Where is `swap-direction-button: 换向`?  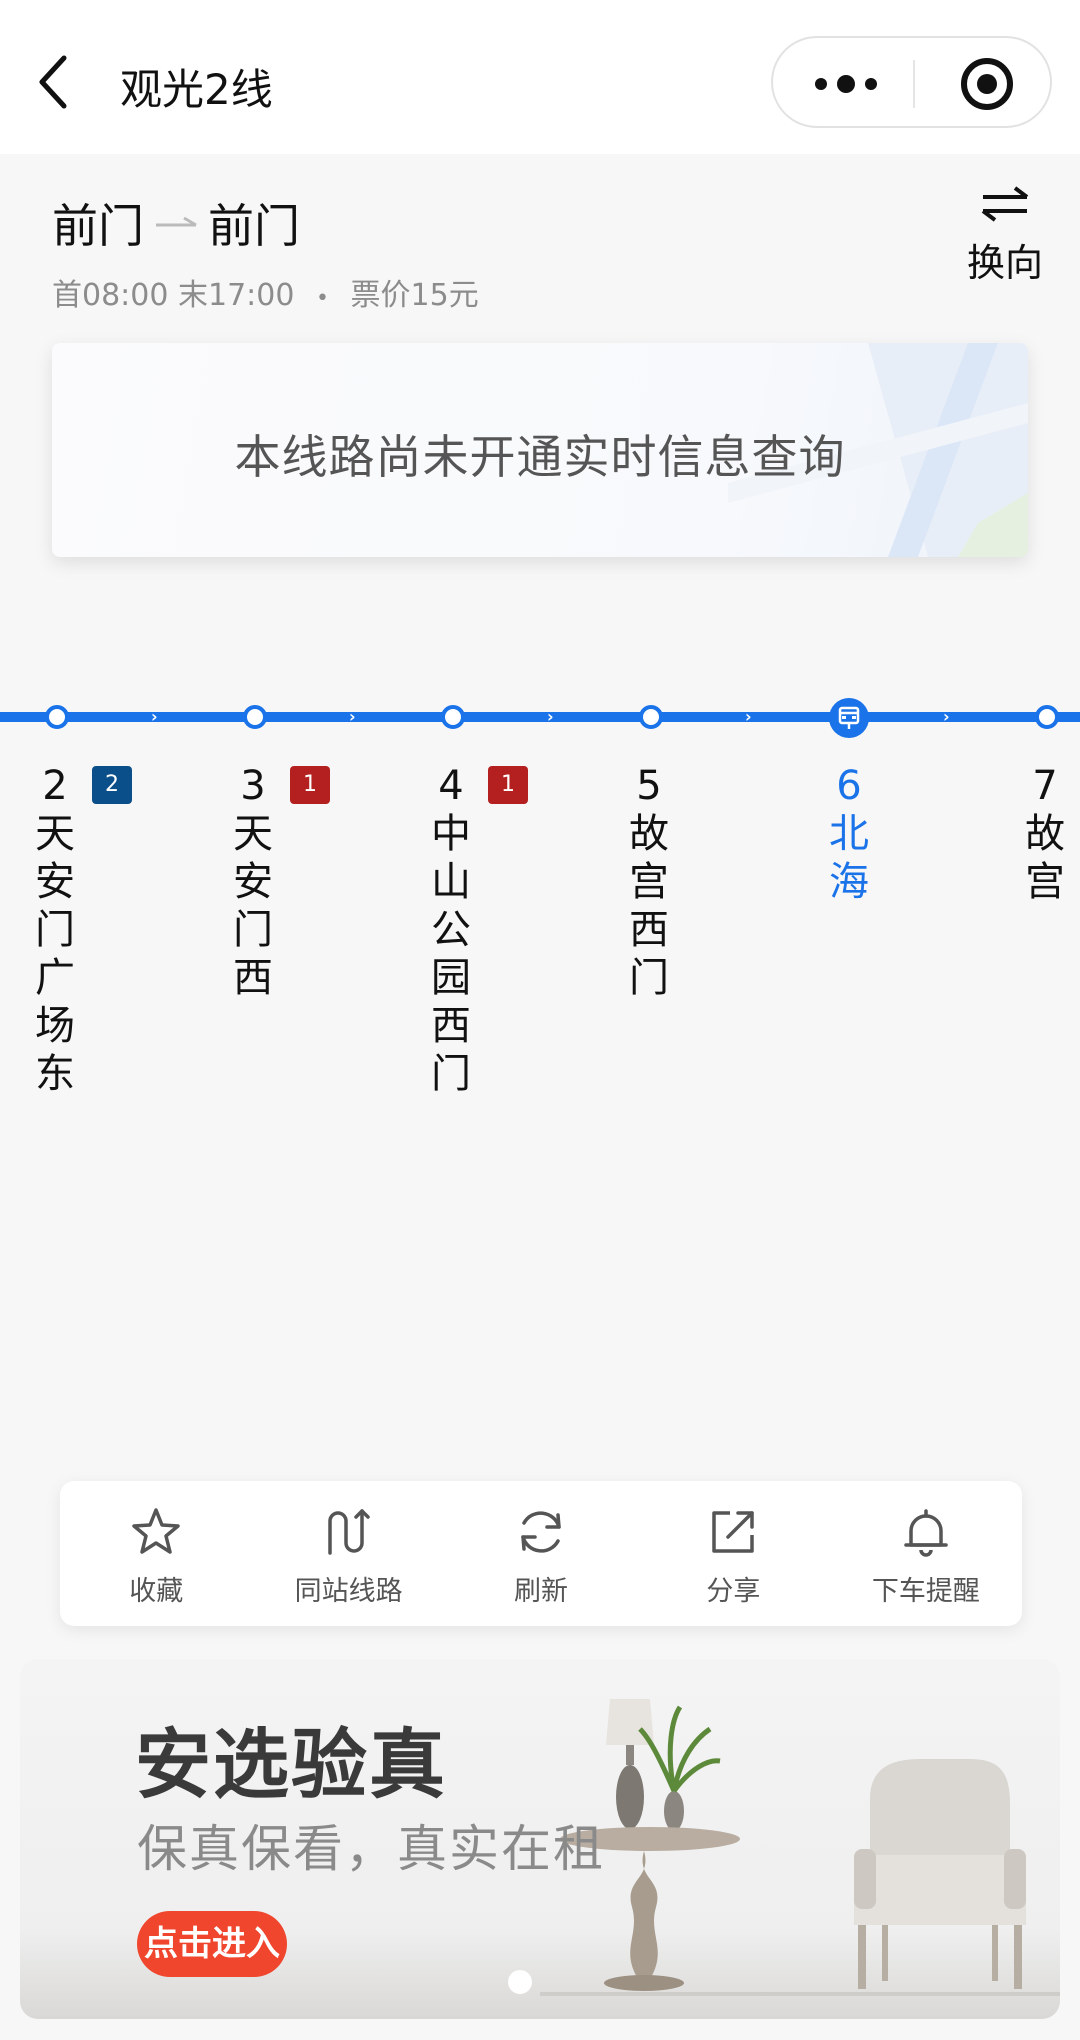
swap-direction-button: 换向 is located at coordinates (1005, 235).